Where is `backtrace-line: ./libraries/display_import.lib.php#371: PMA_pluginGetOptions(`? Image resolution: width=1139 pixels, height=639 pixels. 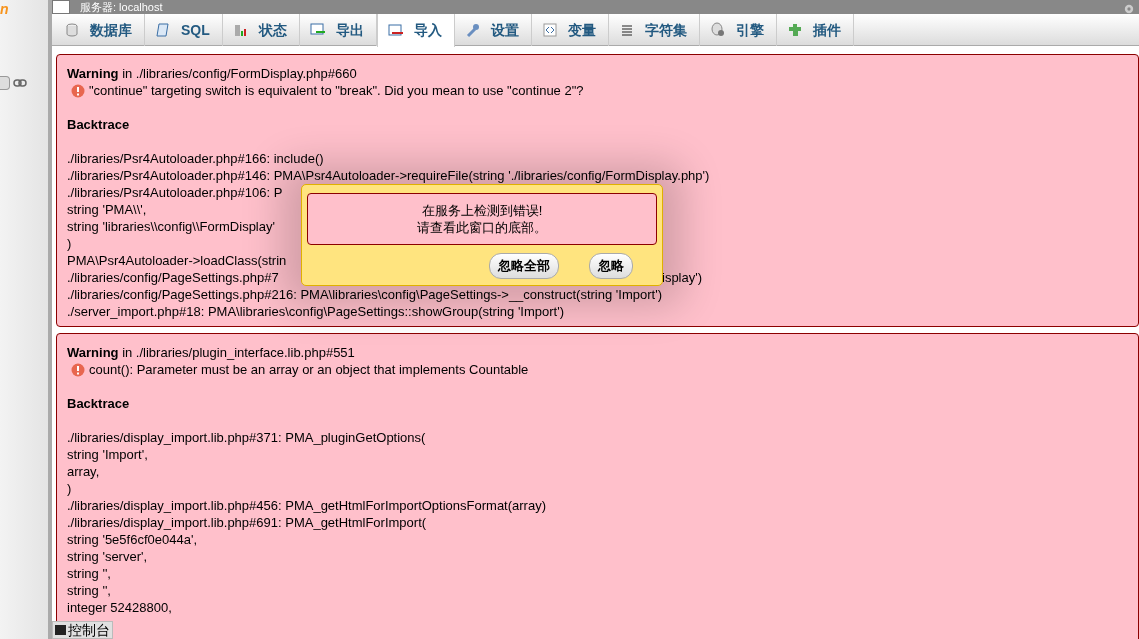
backtrace-line: ./libraries/display_import.lib.php#371: PMA_pluginGetOptions( is located at coordinates (246, 437).